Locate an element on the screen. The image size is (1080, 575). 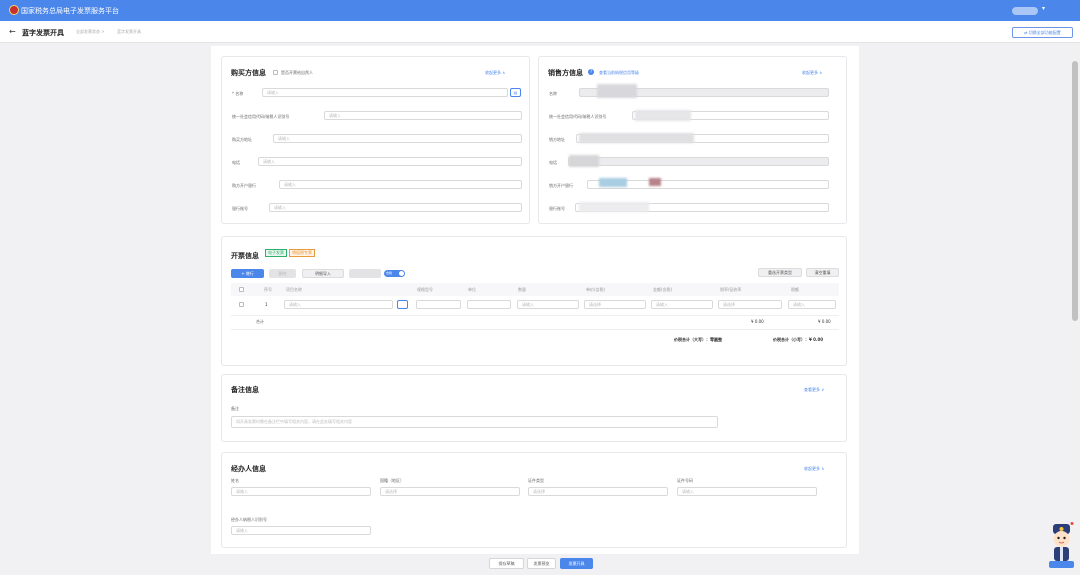
buyer-taxid-input: 请输入 is located at coordinates (423, 115).